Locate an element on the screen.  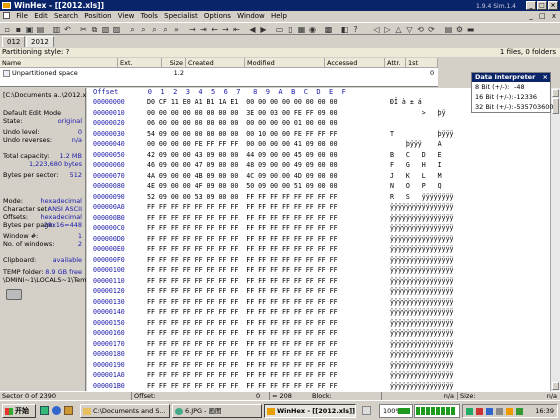
find-next-icon: » is located at coordinates (176, 29).